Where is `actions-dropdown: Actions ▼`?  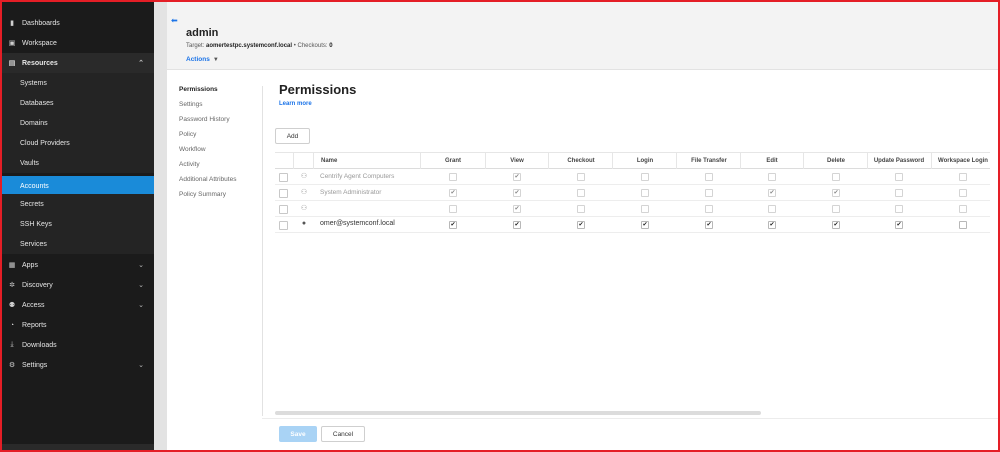 actions-dropdown: Actions ▼ is located at coordinates (202, 59).